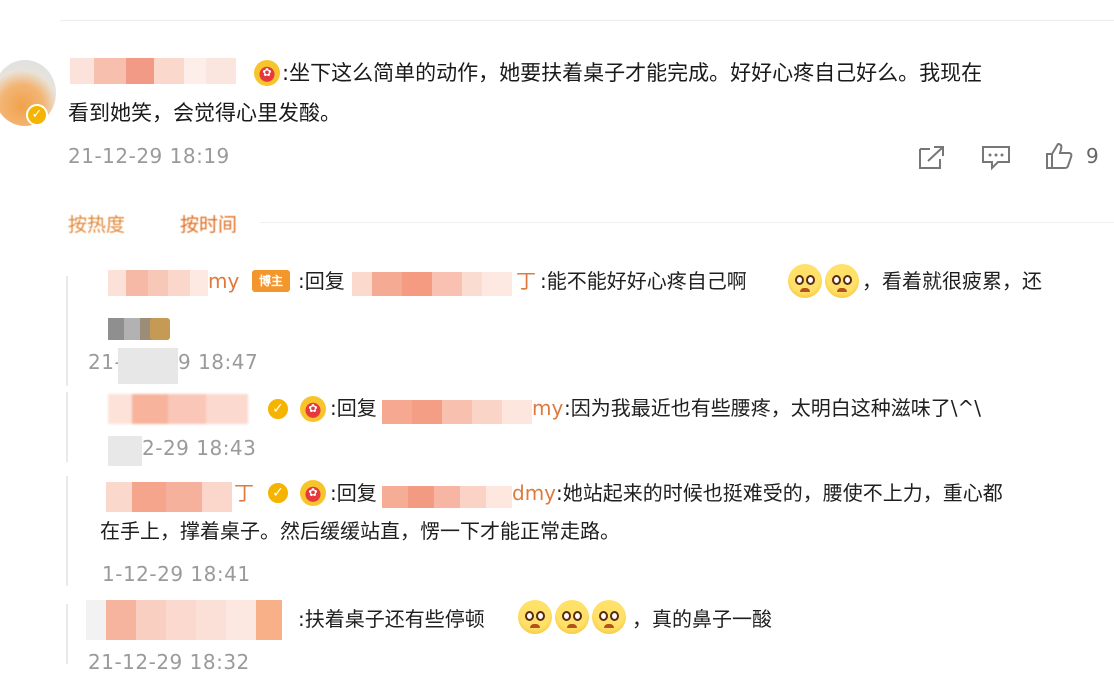  What do you see at coordinates (218, 362) in the screenshot?
I see `reply-time: 9 18:47` at bounding box center [218, 362].